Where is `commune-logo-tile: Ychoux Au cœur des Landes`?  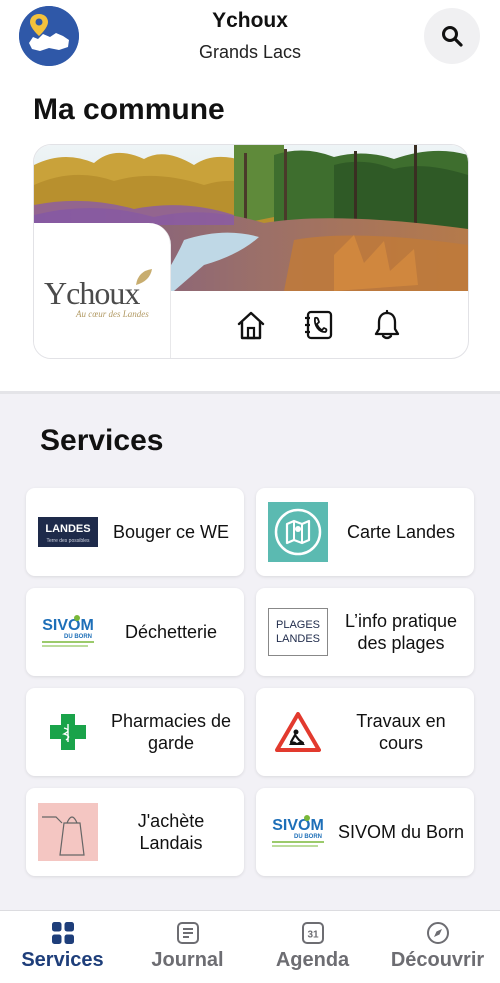
commune-logo-tile: Ychoux Au cœur des Landes is located at coordinates (102, 290).